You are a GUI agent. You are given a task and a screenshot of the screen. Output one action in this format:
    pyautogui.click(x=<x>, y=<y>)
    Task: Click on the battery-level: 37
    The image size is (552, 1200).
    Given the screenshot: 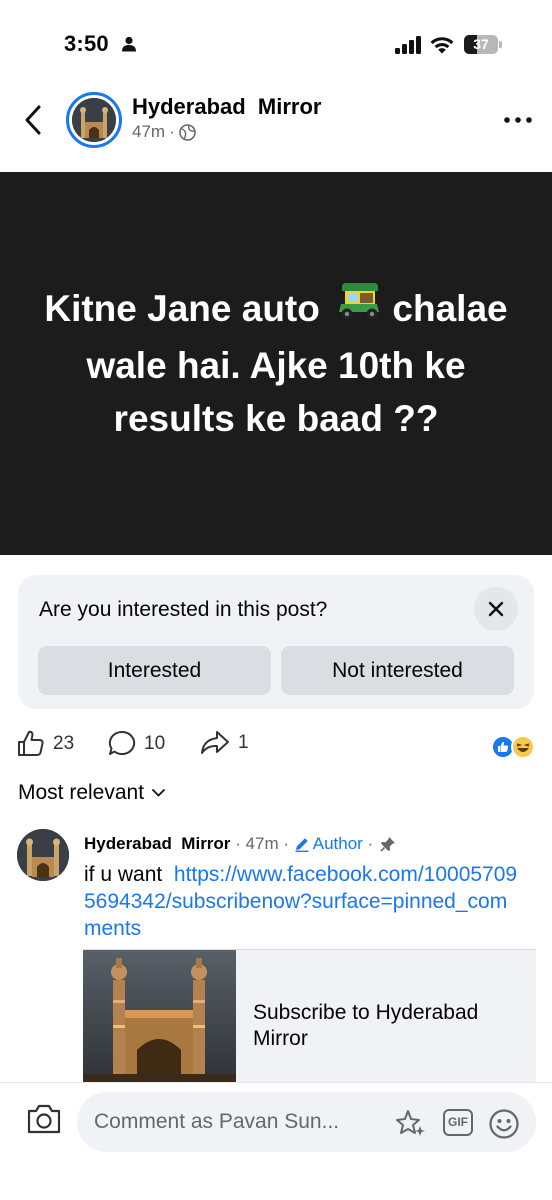 What is the action you would take?
    pyautogui.click(x=481, y=44)
    